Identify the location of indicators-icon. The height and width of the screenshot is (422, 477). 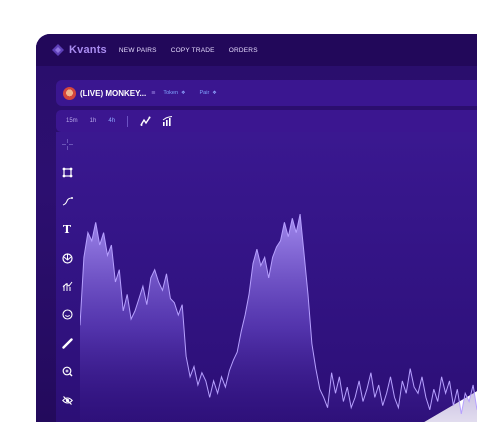
(145, 121).